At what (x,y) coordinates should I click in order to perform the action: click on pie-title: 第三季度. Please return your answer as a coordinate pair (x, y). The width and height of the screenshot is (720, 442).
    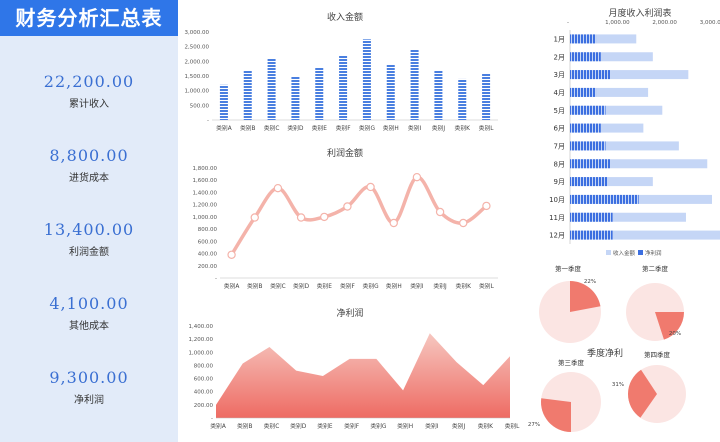
    Looking at the image, I should click on (571, 362).